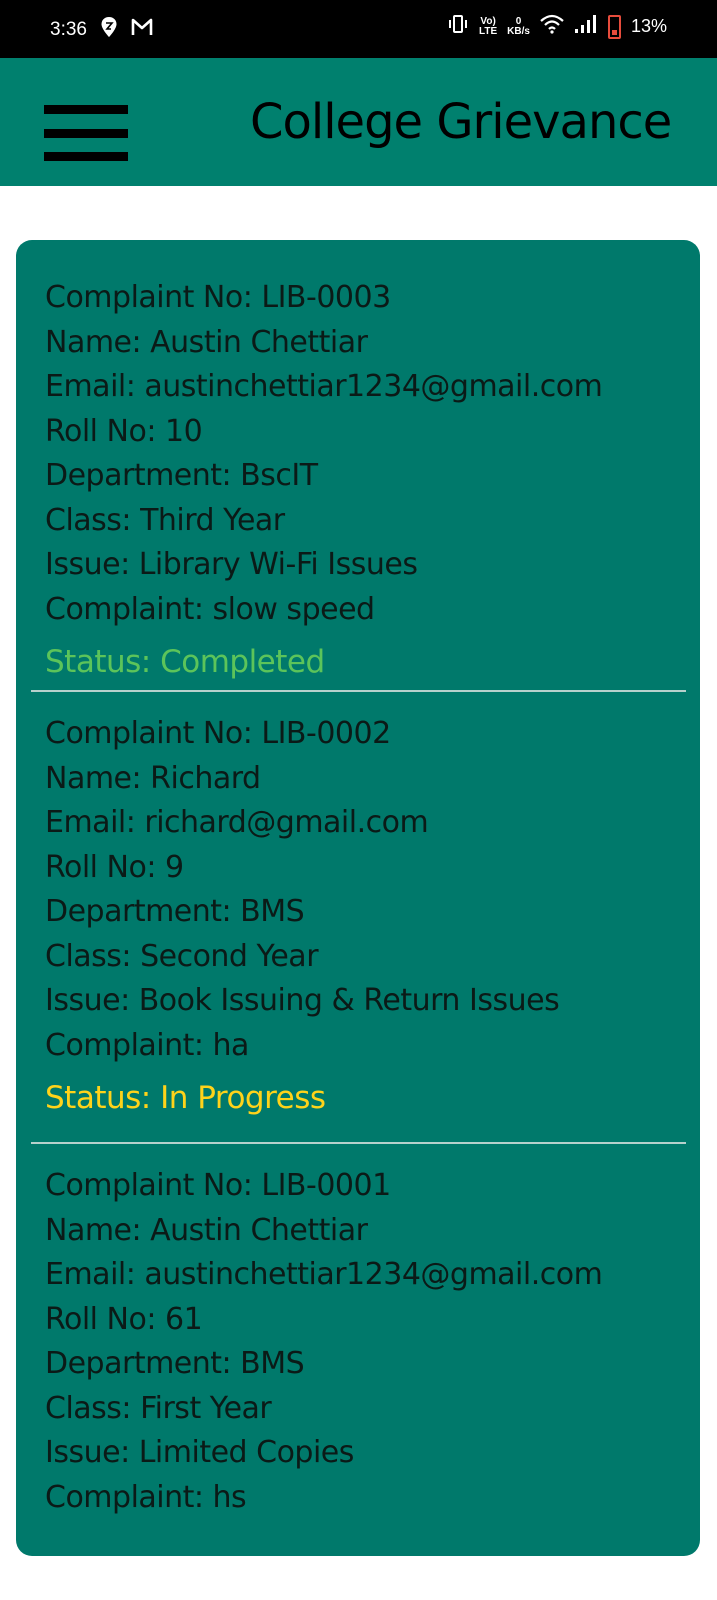  Describe the element at coordinates (181, 475) in the screenshot. I see `department: Department: BscIT` at that location.